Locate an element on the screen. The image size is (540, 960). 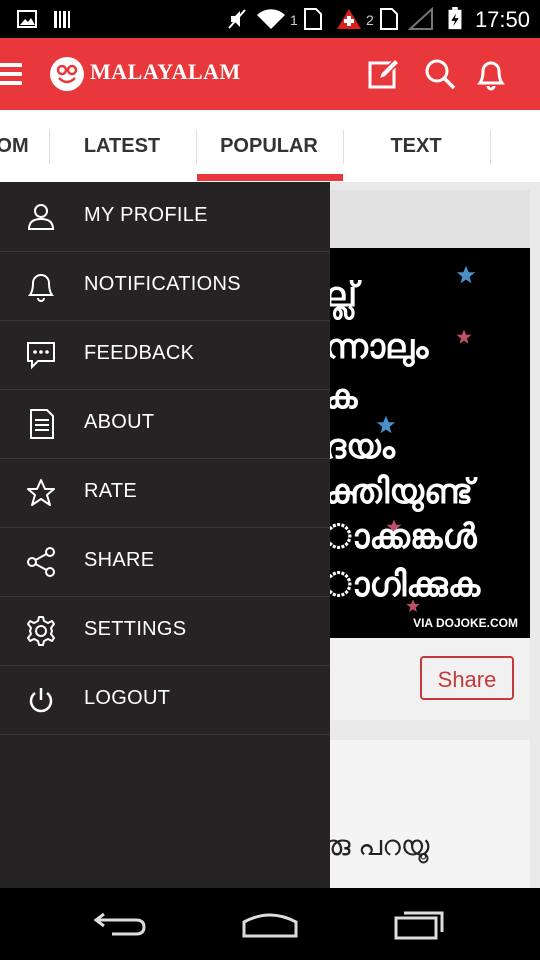
signal-icon is located at coordinates (420, 18).